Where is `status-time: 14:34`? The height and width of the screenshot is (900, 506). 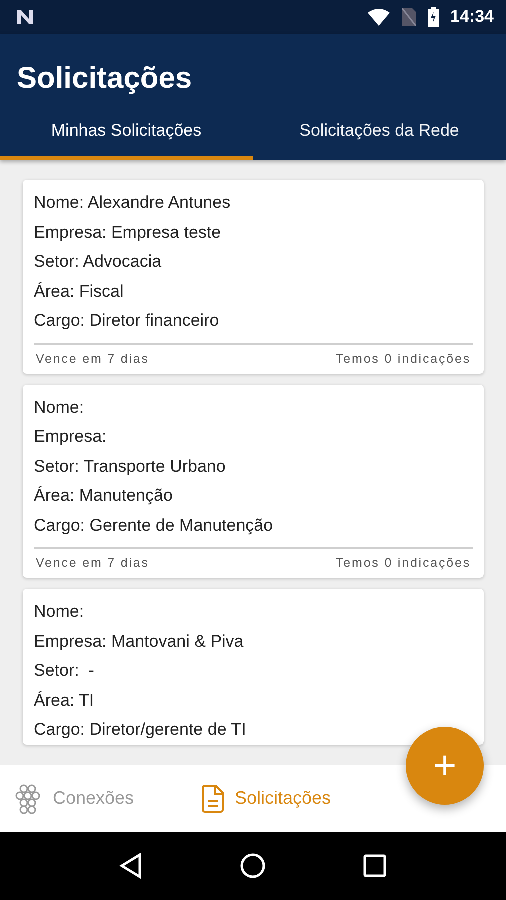
status-time: 14:34 is located at coordinates (472, 17).